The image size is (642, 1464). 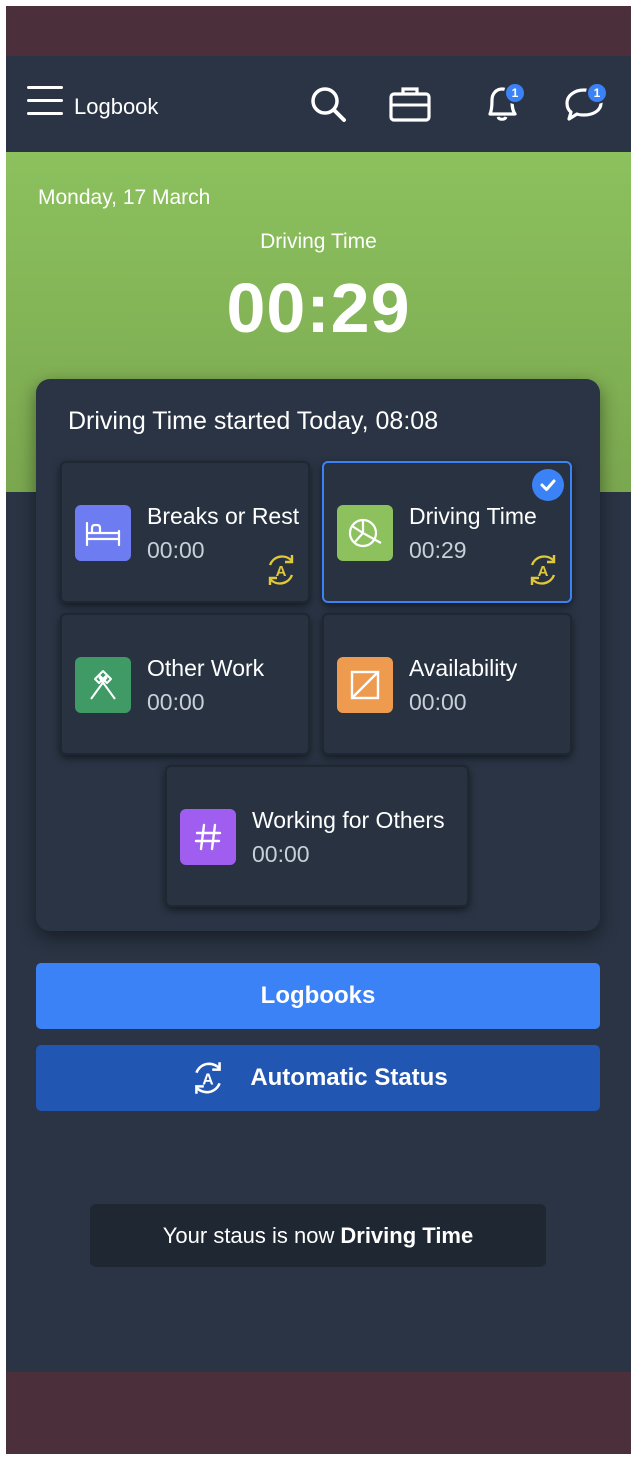 What do you see at coordinates (597, 93) in the screenshot?
I see `messages-badge: 1` at bounding box center [597, 93].